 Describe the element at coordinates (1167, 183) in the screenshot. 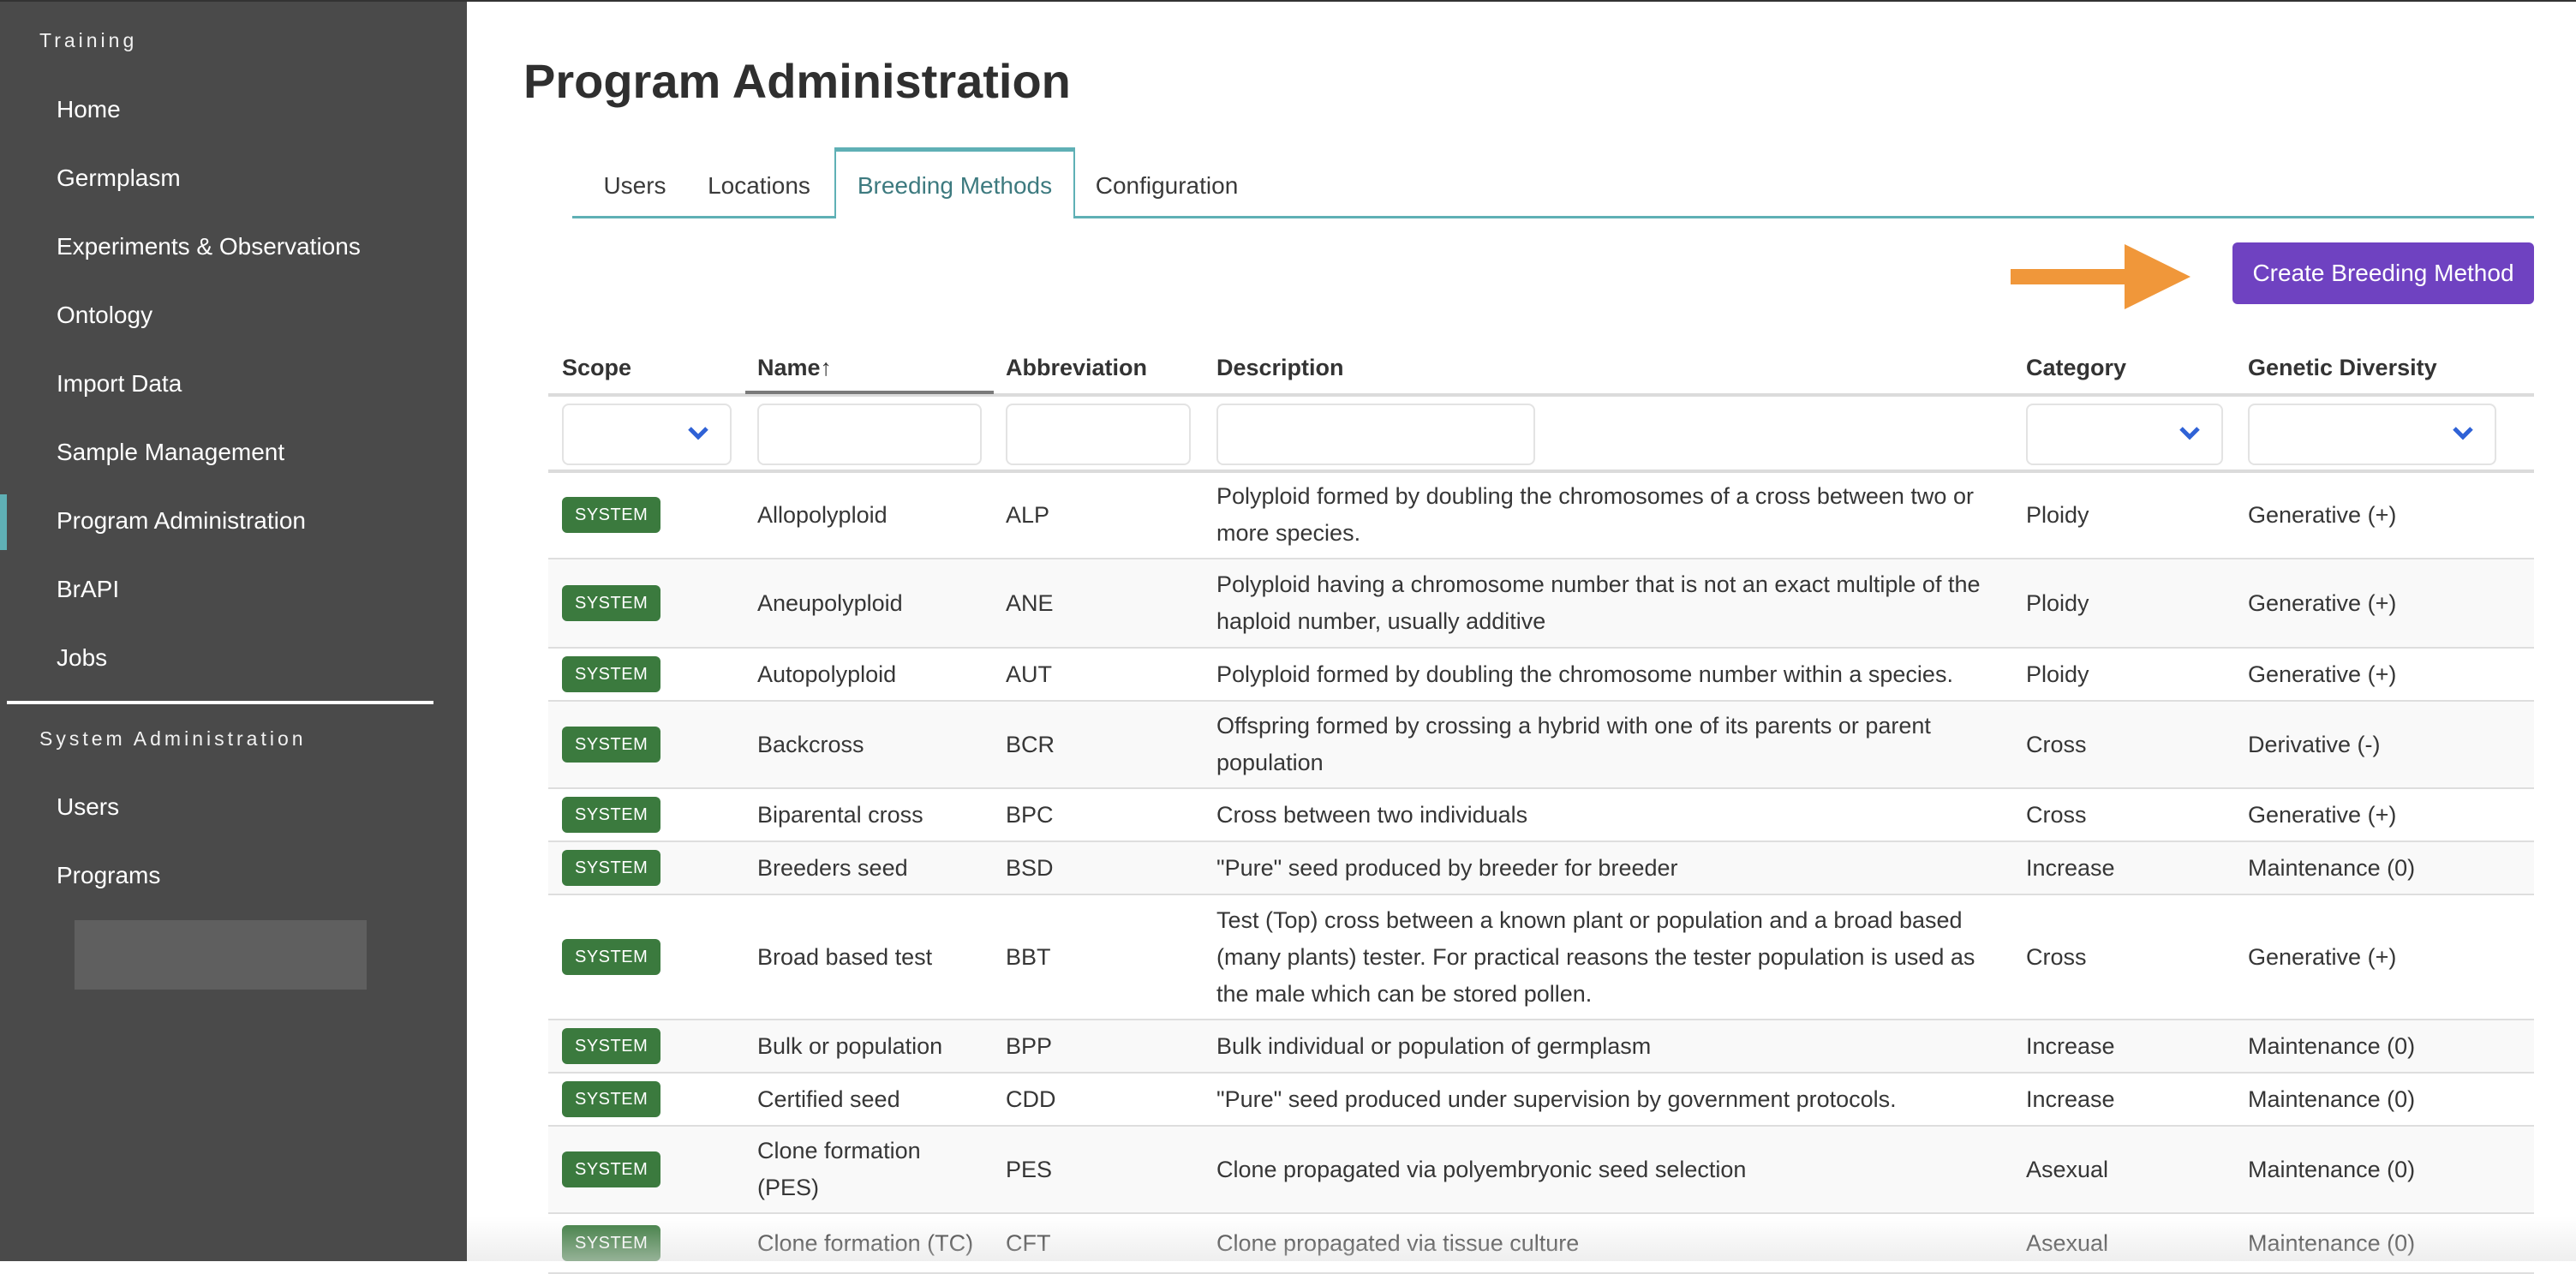

I see `tab-configuration: Configuration` at that location.